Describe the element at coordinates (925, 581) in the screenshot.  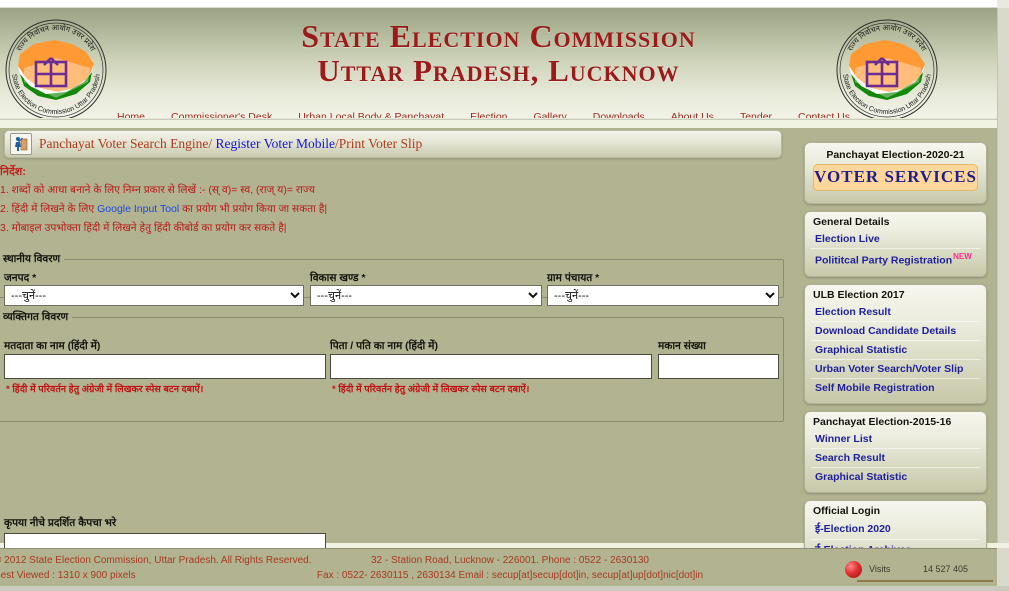
I see `counter-bar` at that location.